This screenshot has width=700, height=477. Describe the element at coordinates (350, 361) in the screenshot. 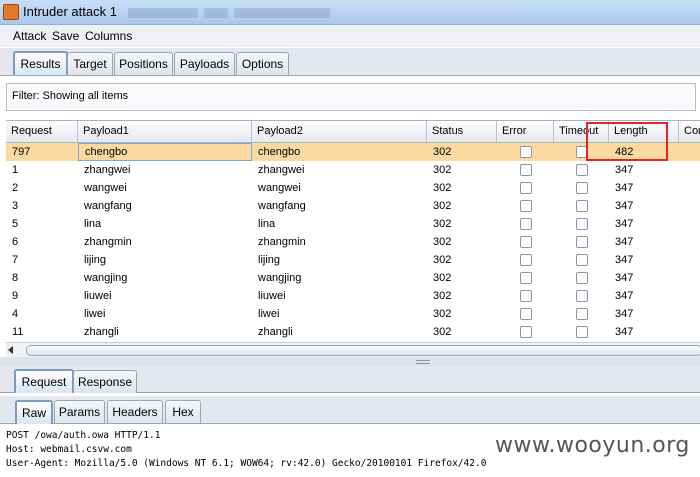

I see `pane-splitter` at that location.